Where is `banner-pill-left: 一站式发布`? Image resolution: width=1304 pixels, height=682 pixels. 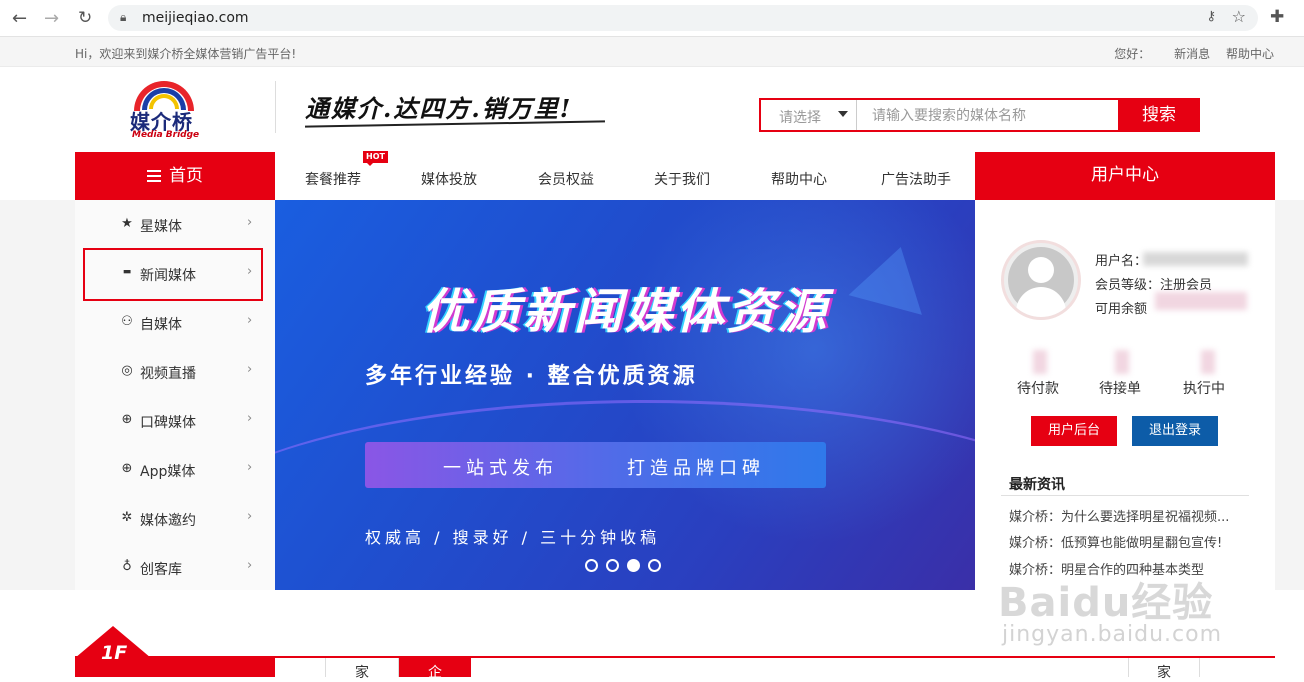 banner-pill-left: 一站式发布 is located at coordinates (500, 468).